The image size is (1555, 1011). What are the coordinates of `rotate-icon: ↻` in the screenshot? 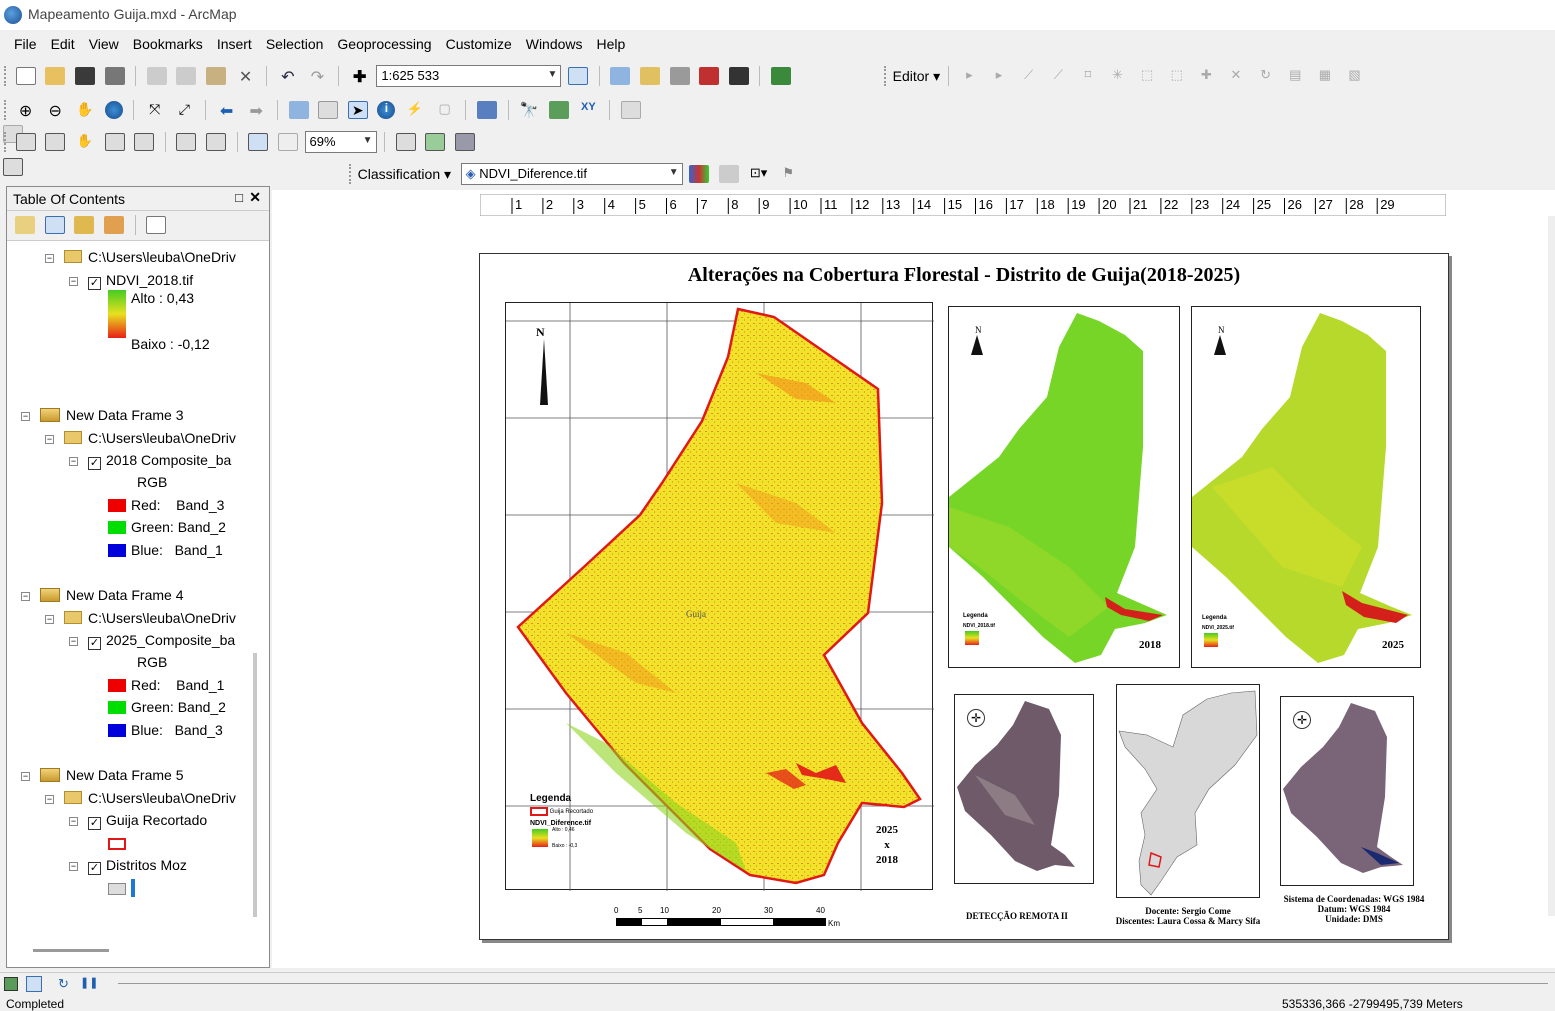 It's located at (1266, 76).